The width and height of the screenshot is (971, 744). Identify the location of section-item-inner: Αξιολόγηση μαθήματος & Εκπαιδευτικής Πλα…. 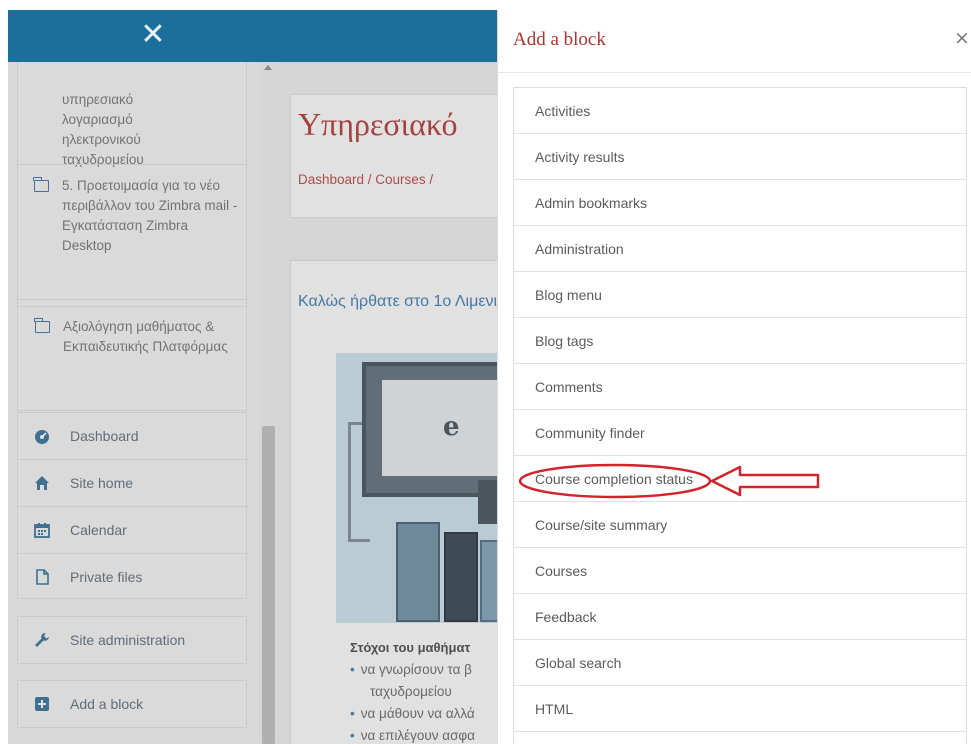
(133, 357).